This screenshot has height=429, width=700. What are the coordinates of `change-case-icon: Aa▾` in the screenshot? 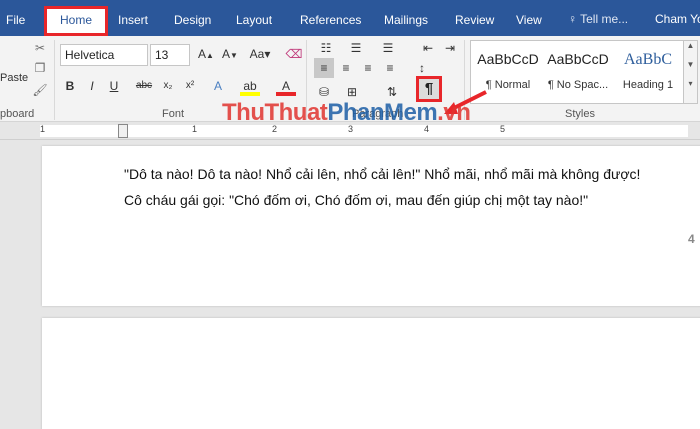 It's located at (260, 54).